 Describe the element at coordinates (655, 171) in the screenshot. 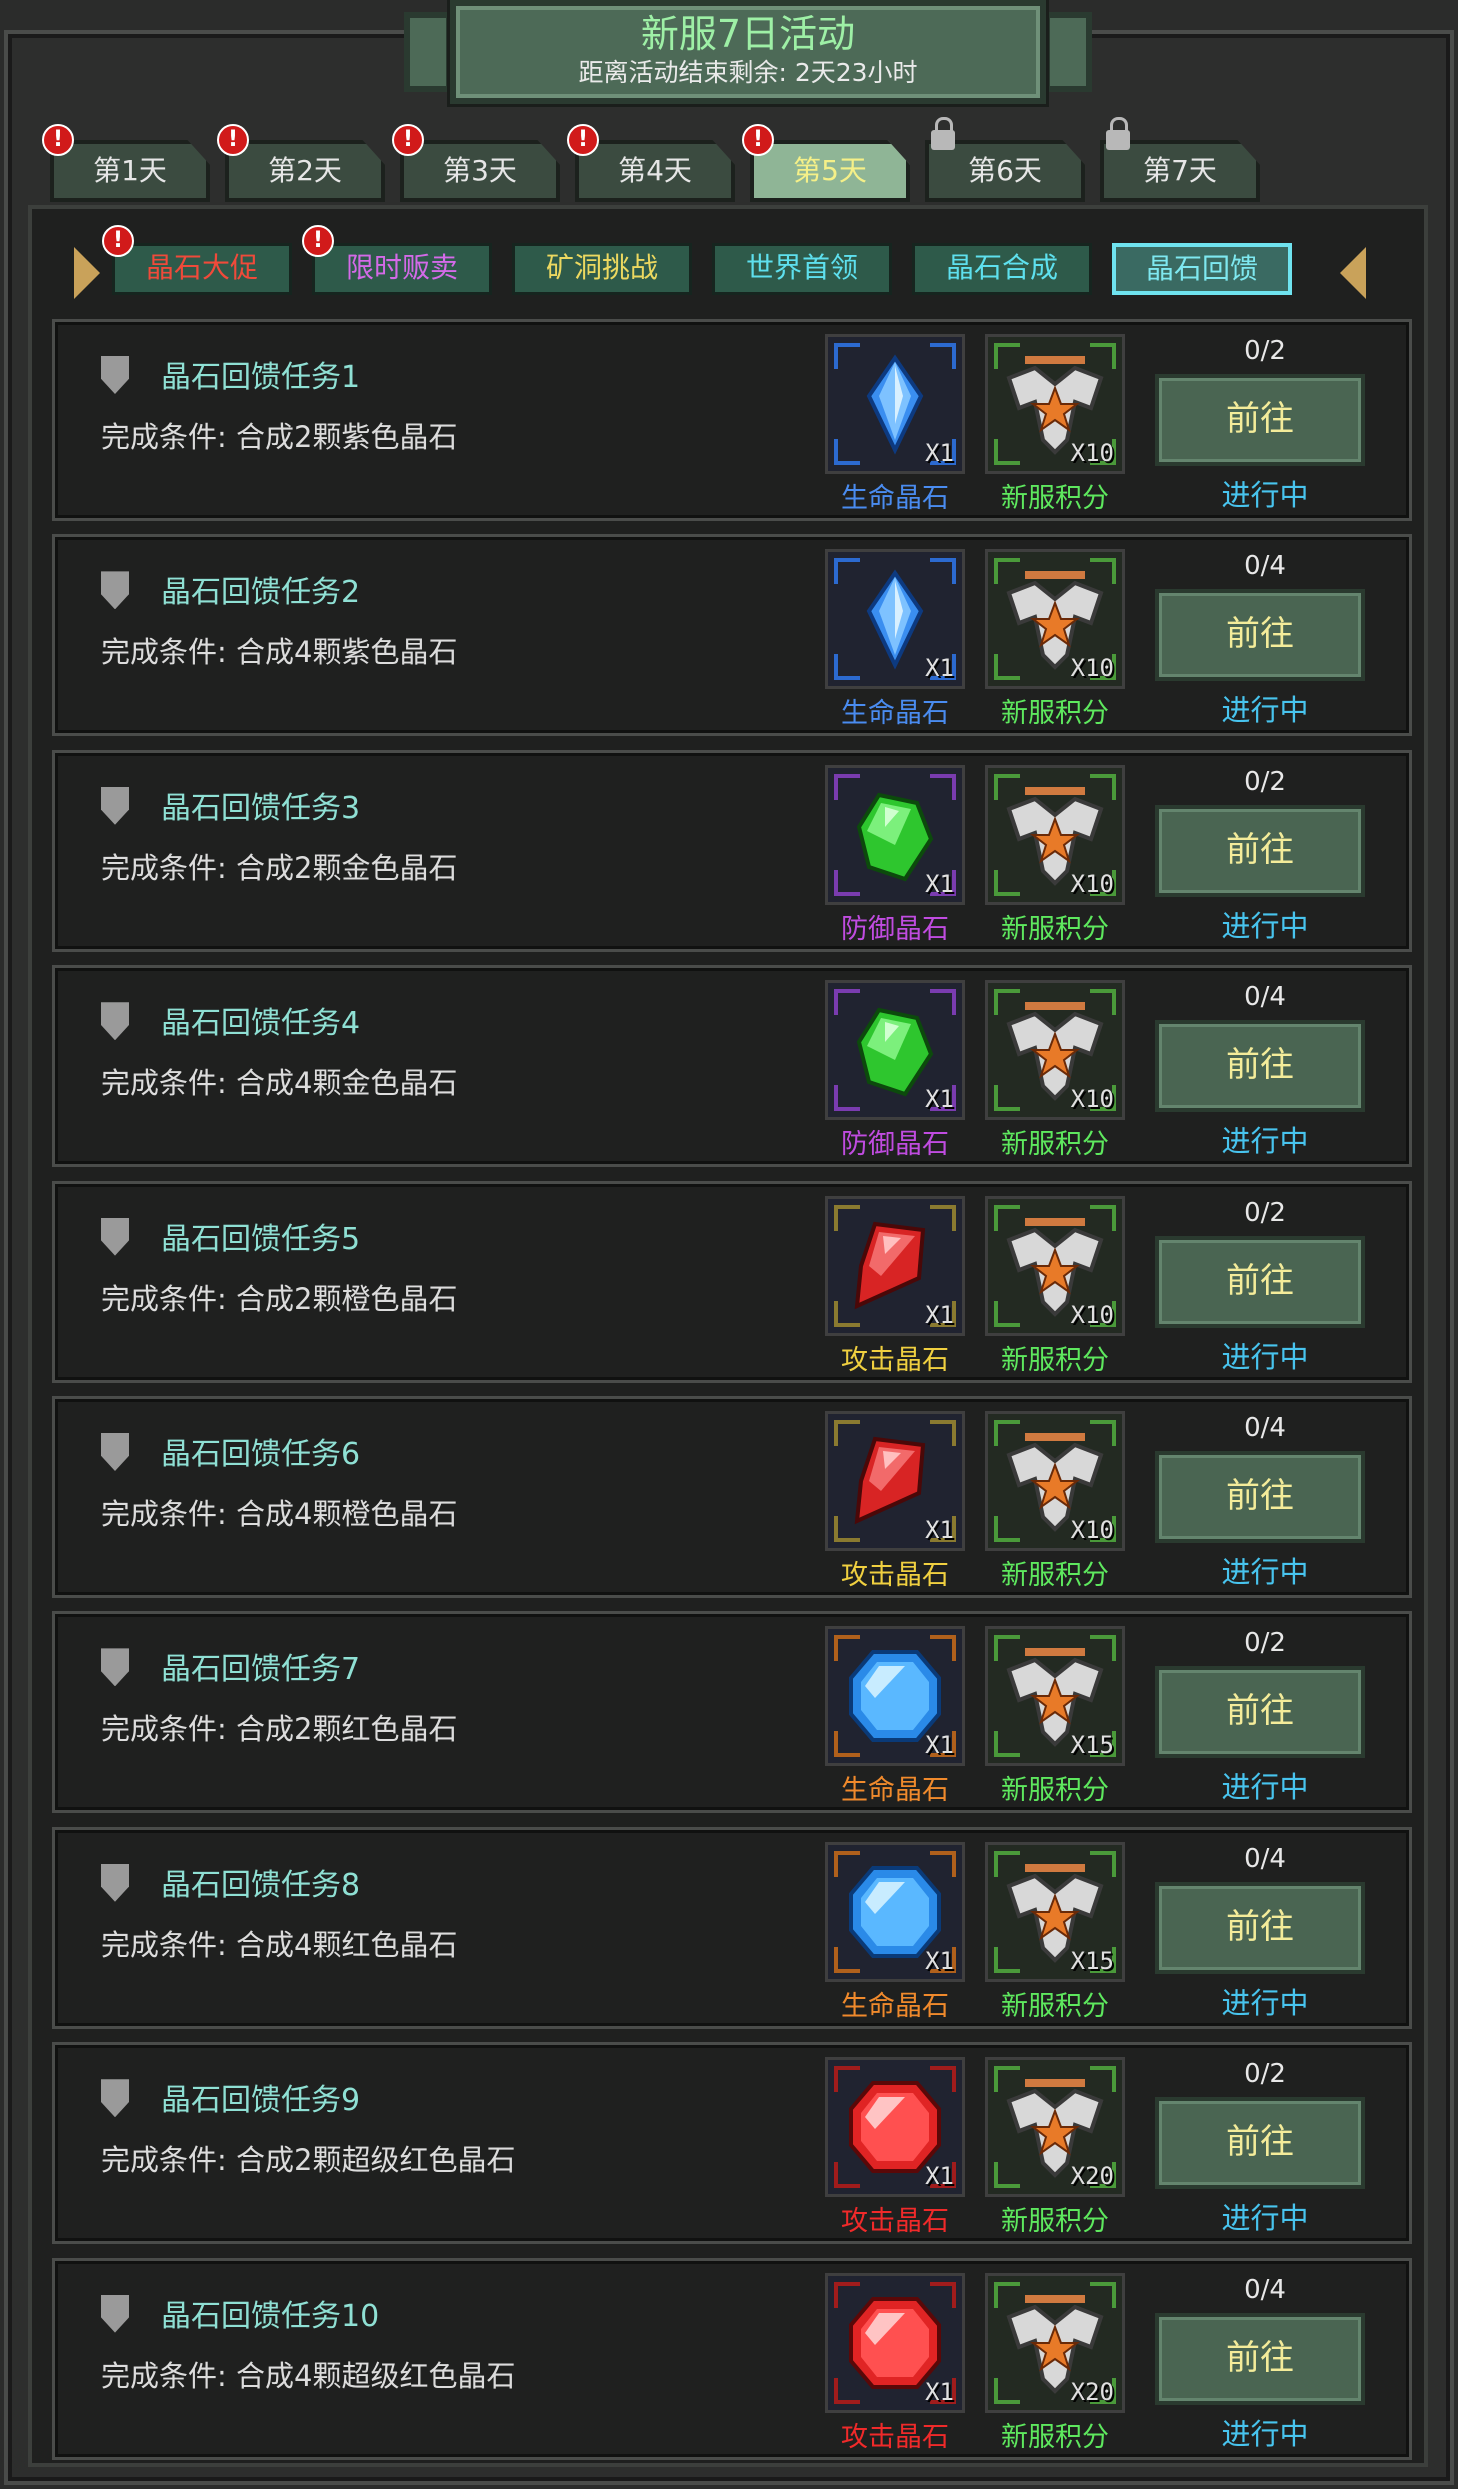

I see `day-tab-4: 第4天` at that location.